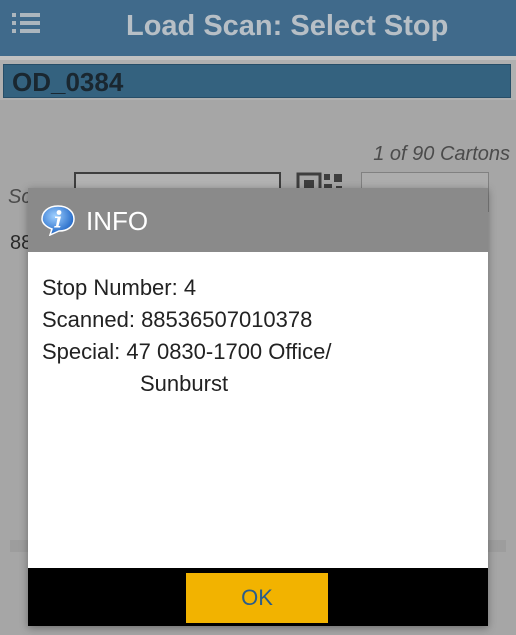 Image resolution: width=516 pixels, height=635 pixels. Describe the element at coordinates (119, 287) in the screenshot. I see `stop-number-line: Stop Number: 4` at that location.